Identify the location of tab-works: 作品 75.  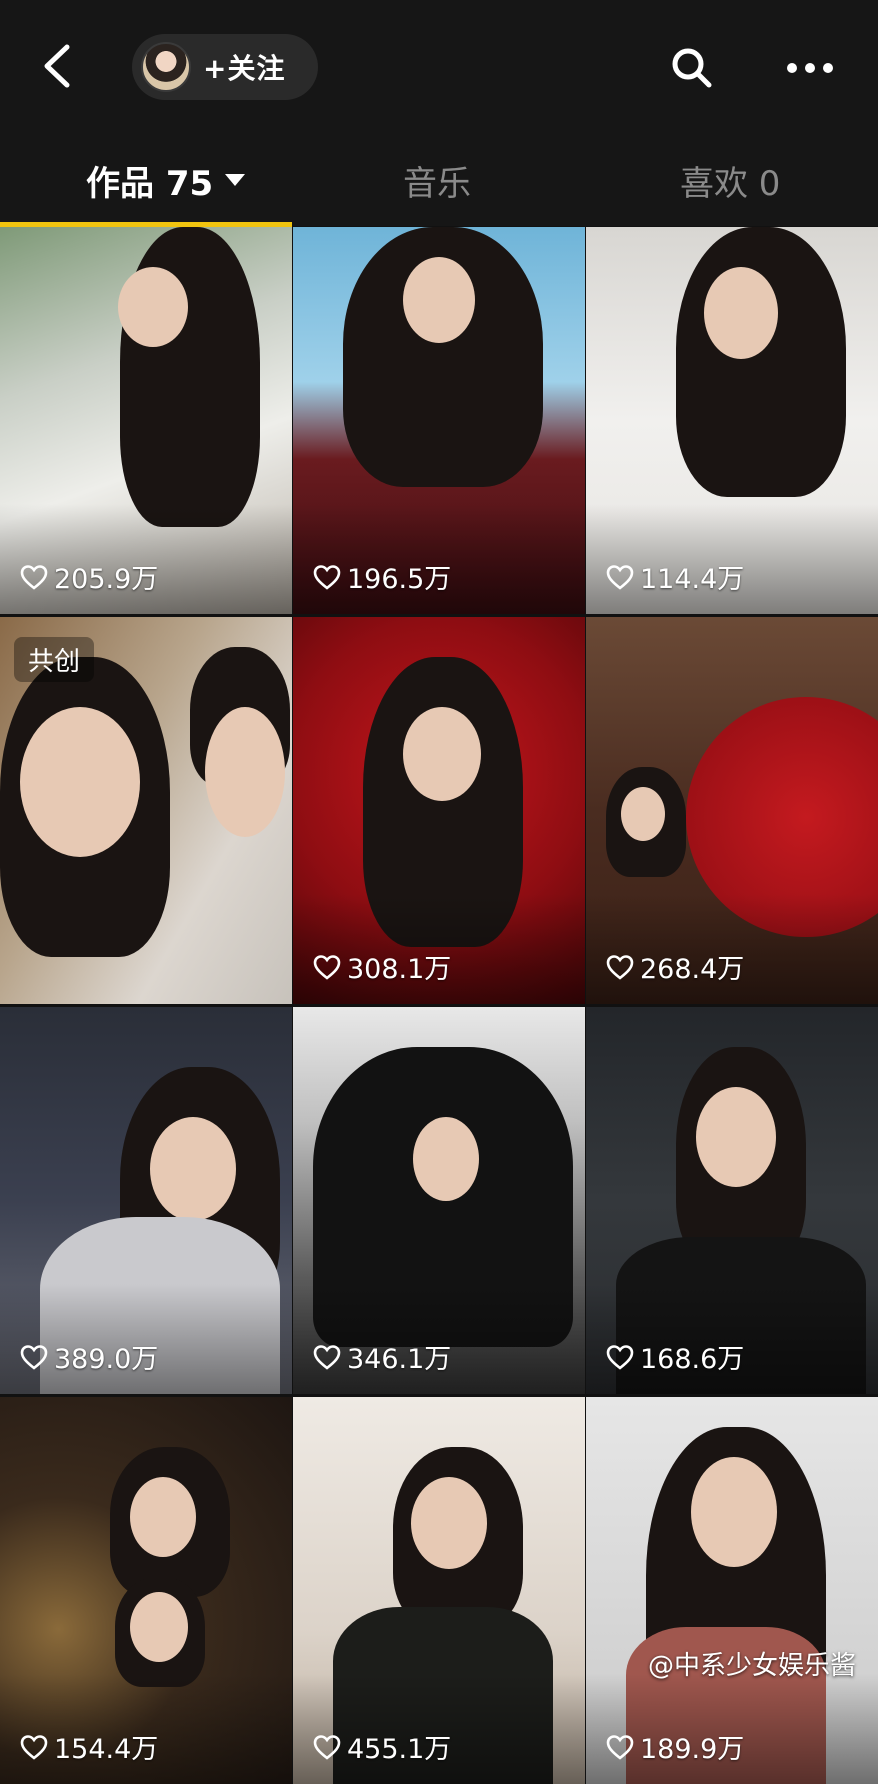
(166, 180).